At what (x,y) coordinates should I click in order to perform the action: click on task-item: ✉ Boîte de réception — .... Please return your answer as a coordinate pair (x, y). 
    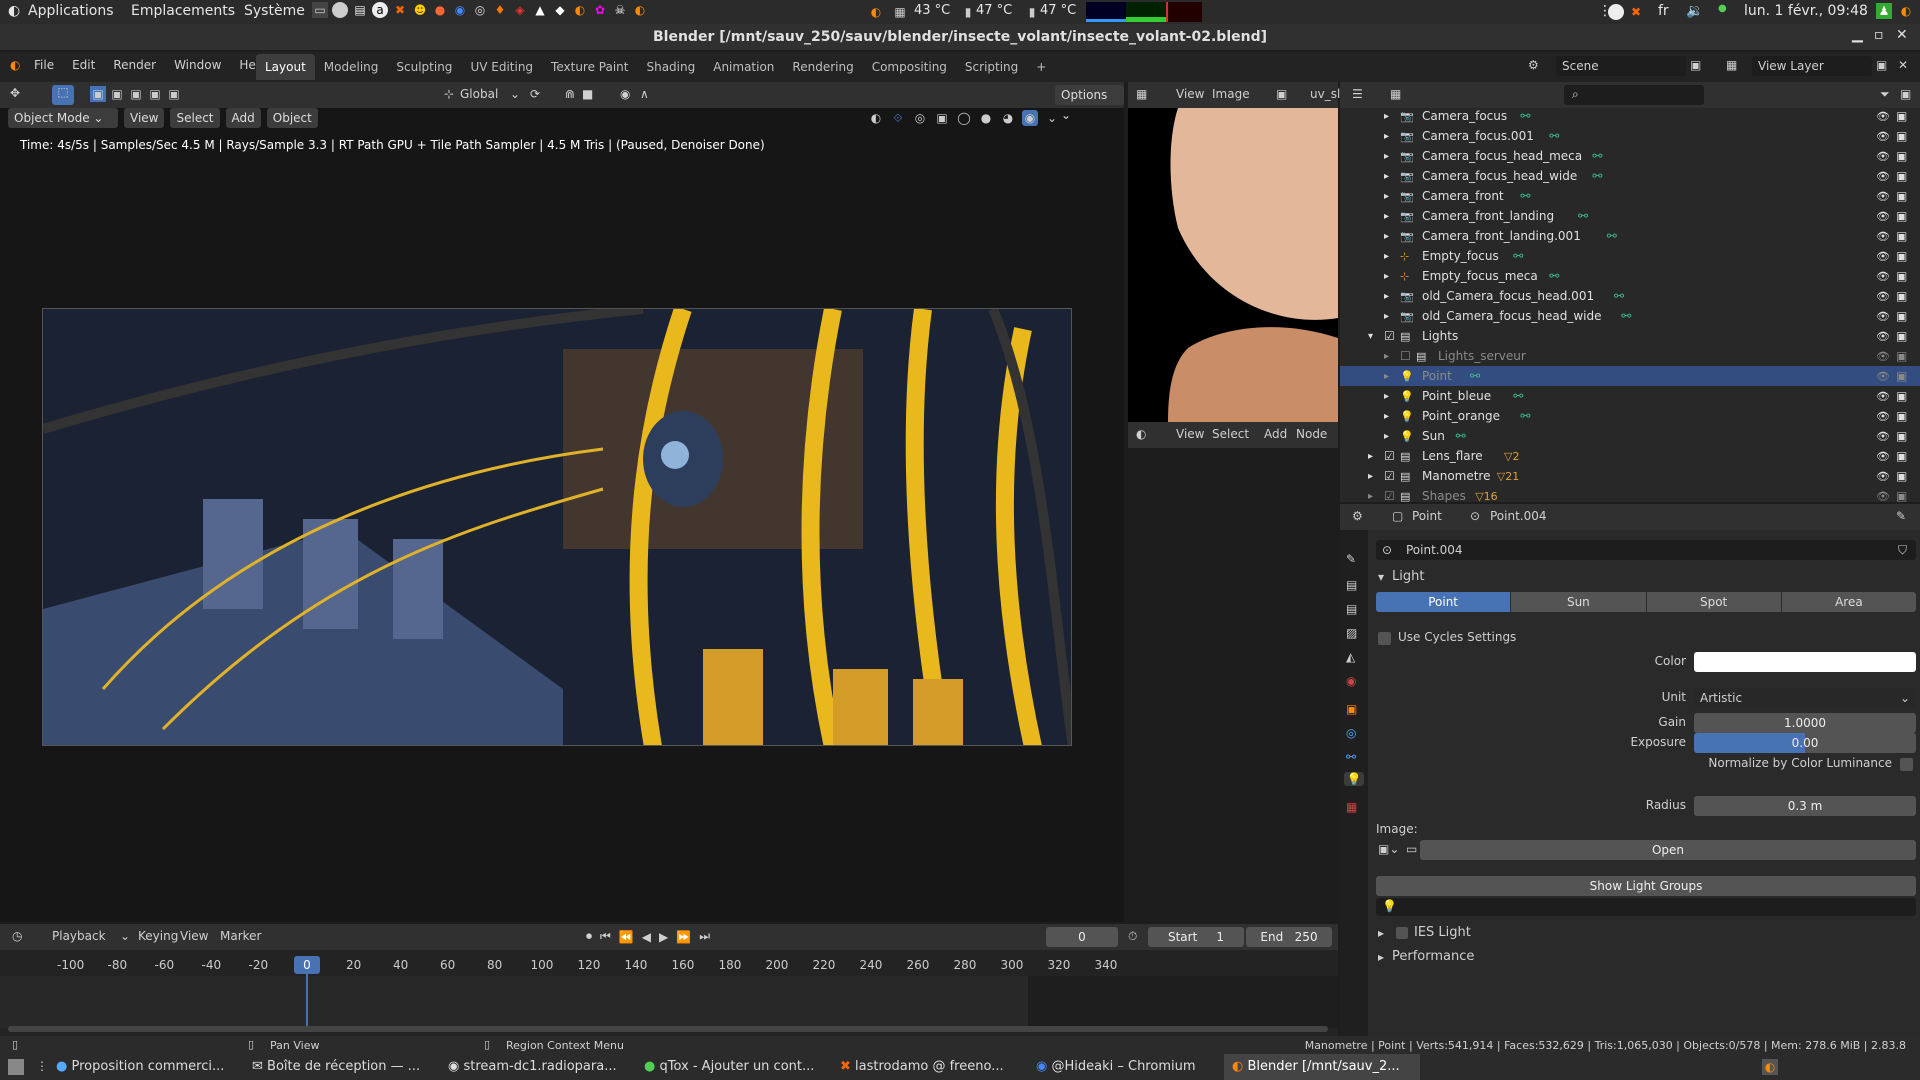
    Looking at the image, I should click on (342, 1067).